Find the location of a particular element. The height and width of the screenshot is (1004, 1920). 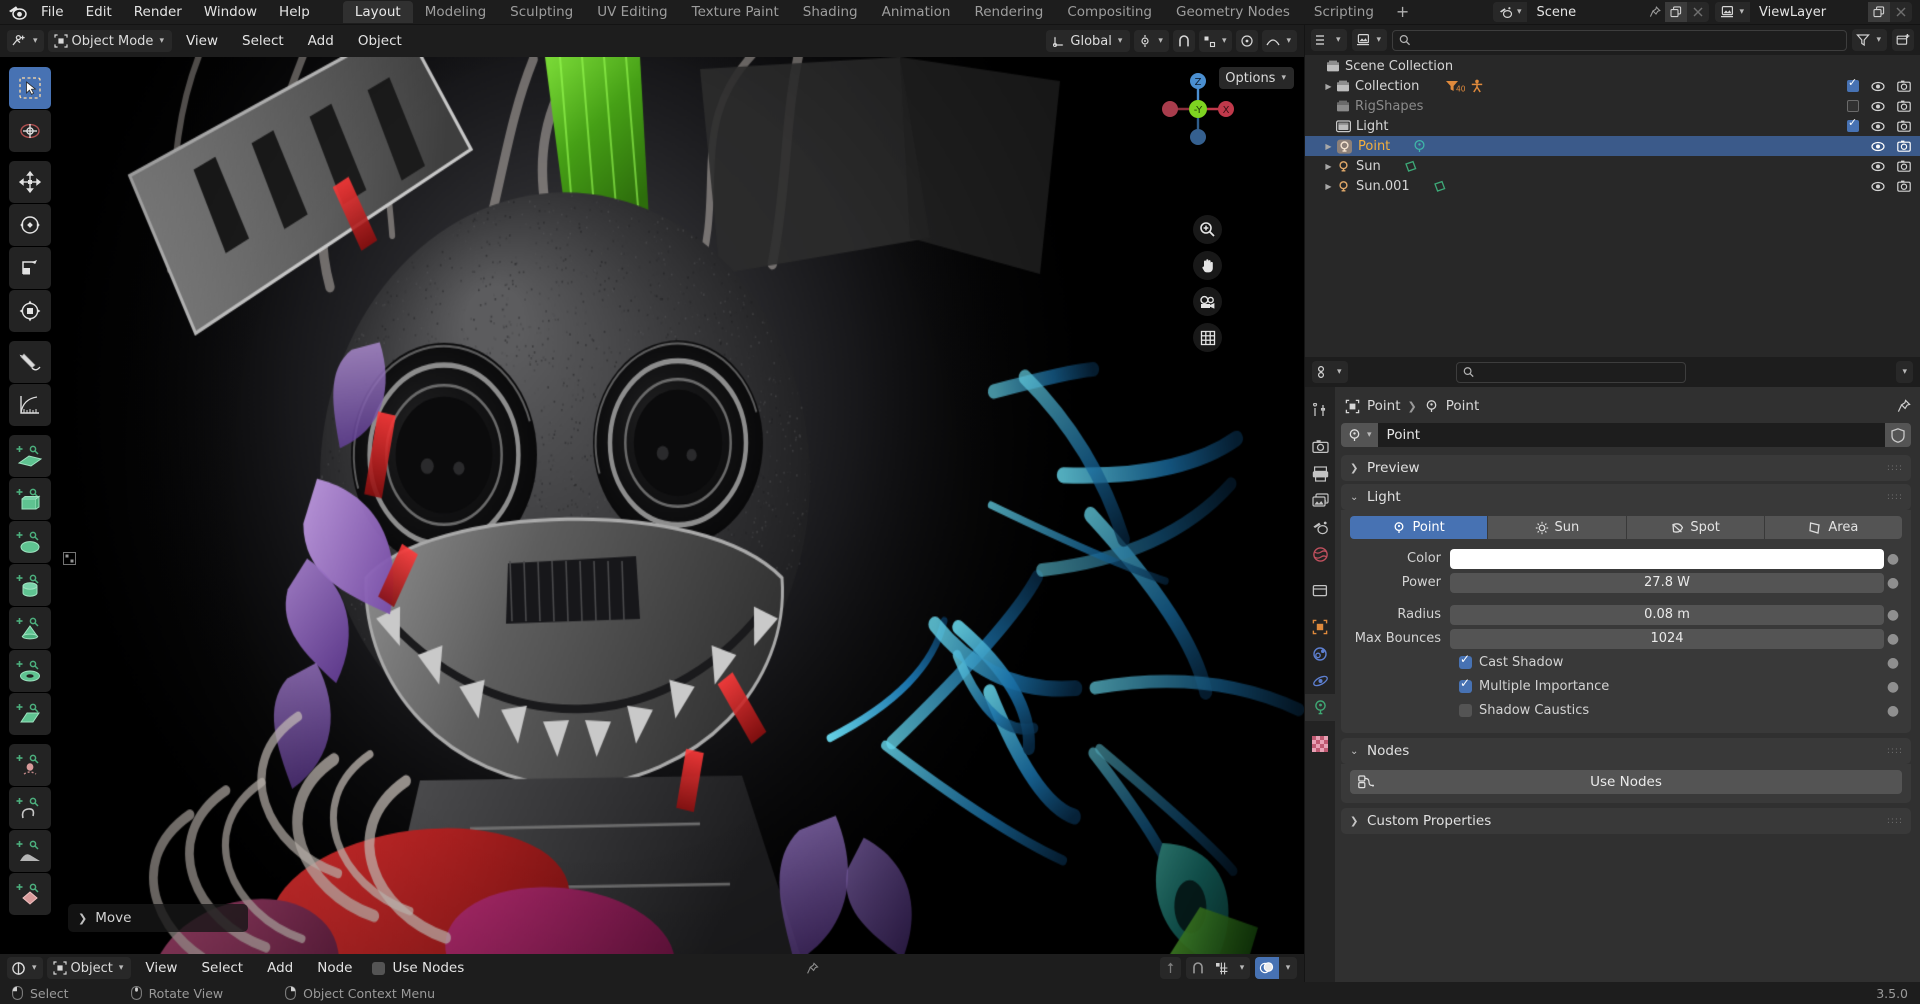

outliner-search-input is located at coordinates (1628, 40).